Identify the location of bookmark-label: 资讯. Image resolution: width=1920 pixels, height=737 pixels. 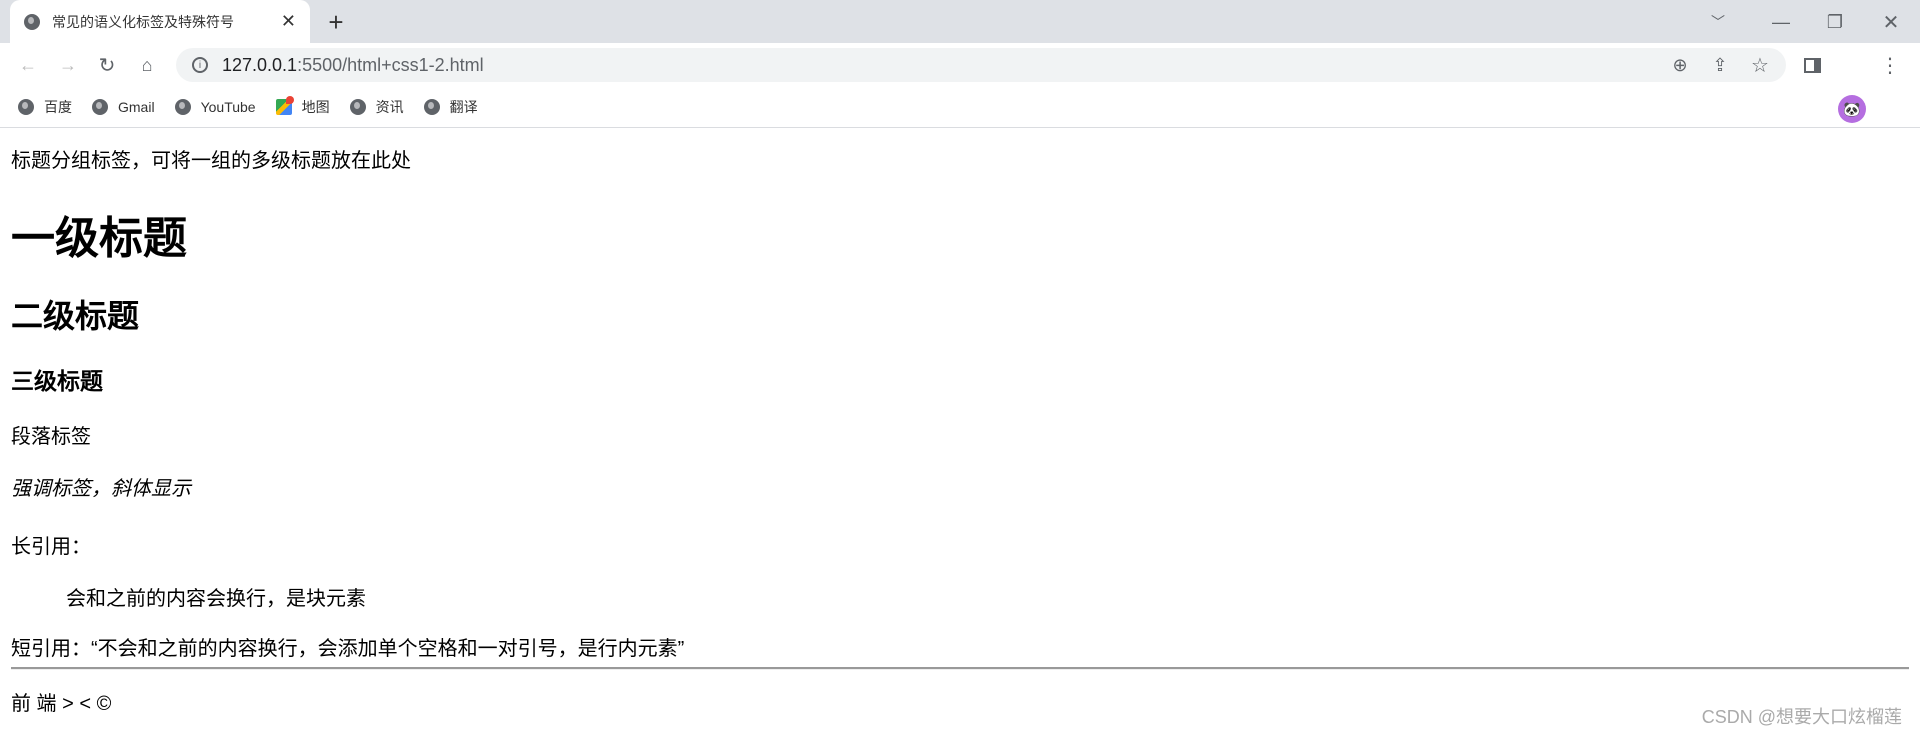
(389, 106).